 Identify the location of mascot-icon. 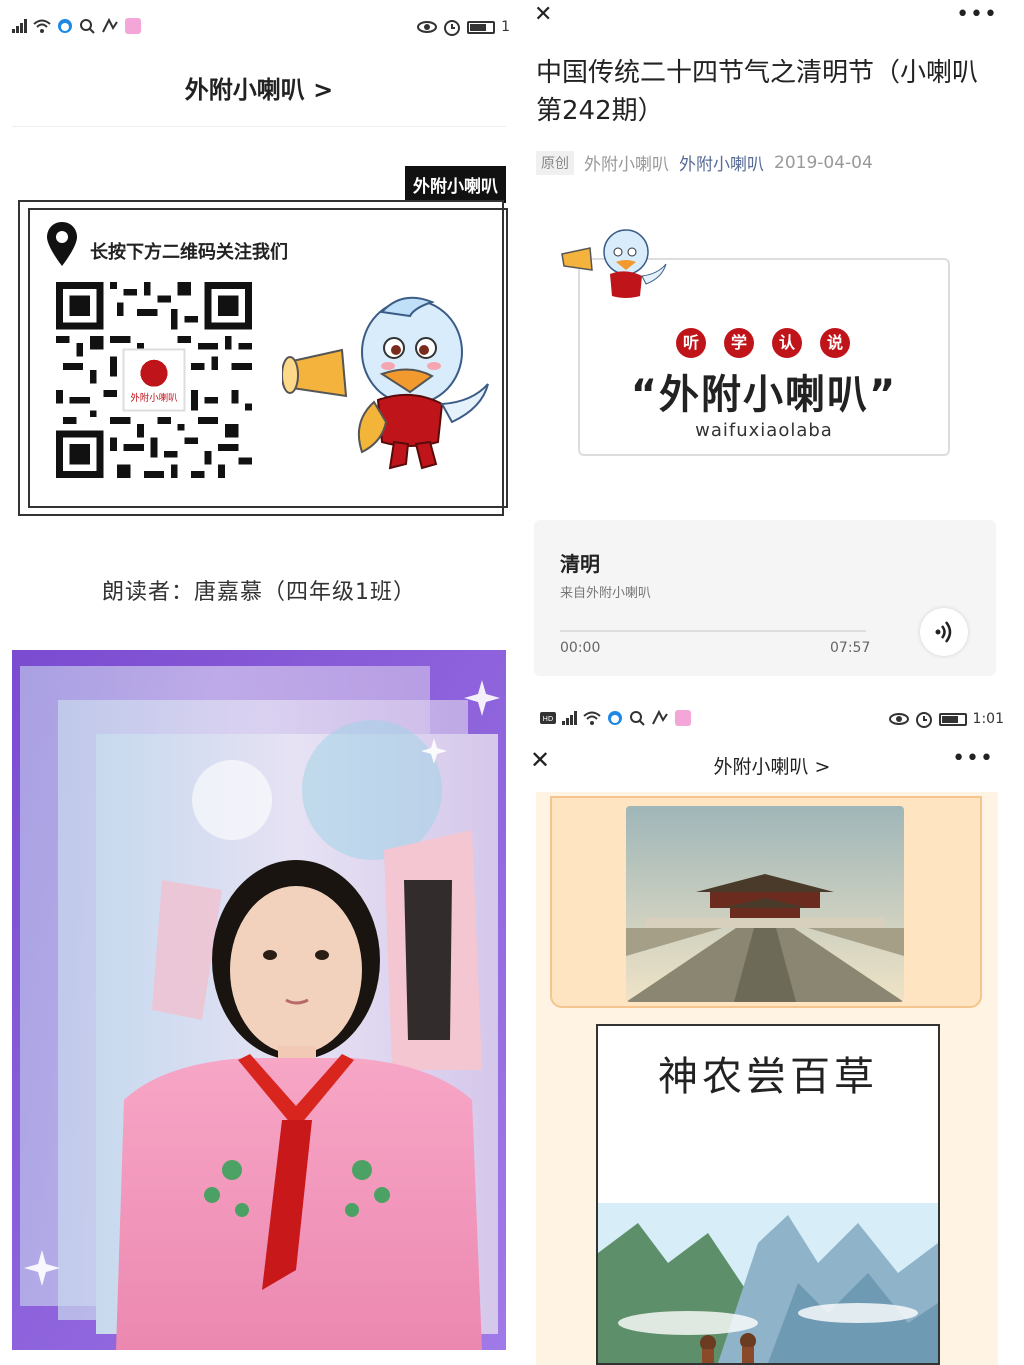
(614, 263).